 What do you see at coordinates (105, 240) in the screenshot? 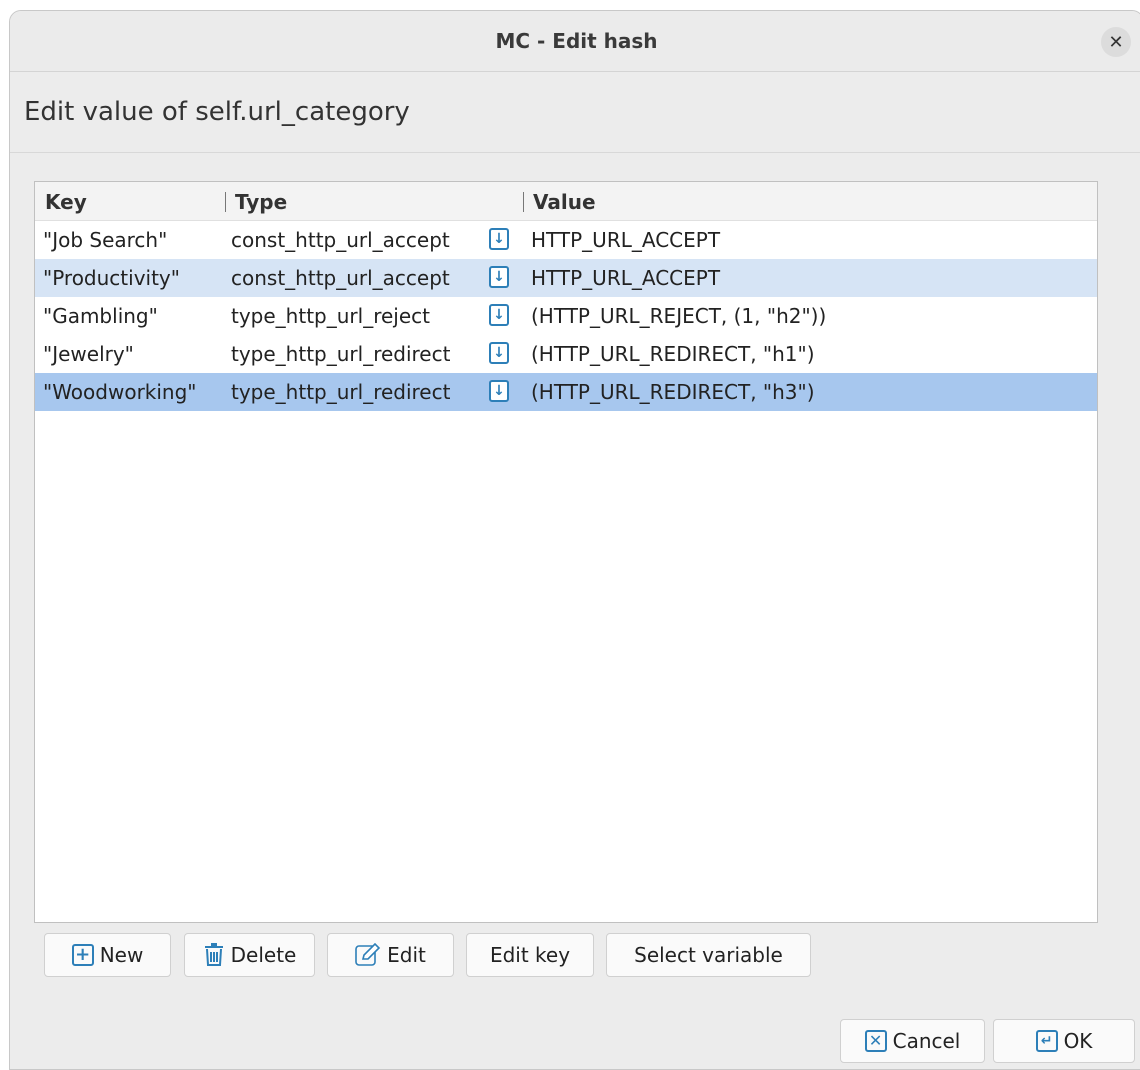
I see `row-key: "Job Search"` at bounding box center [105, 240].